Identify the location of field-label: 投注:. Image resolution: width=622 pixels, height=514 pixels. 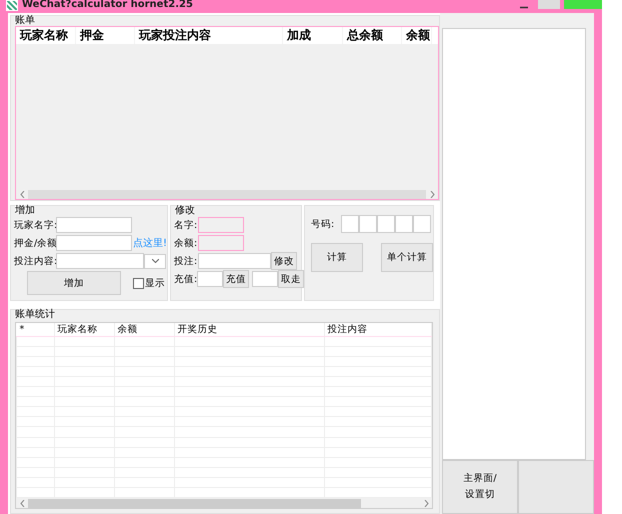
(186, 261).